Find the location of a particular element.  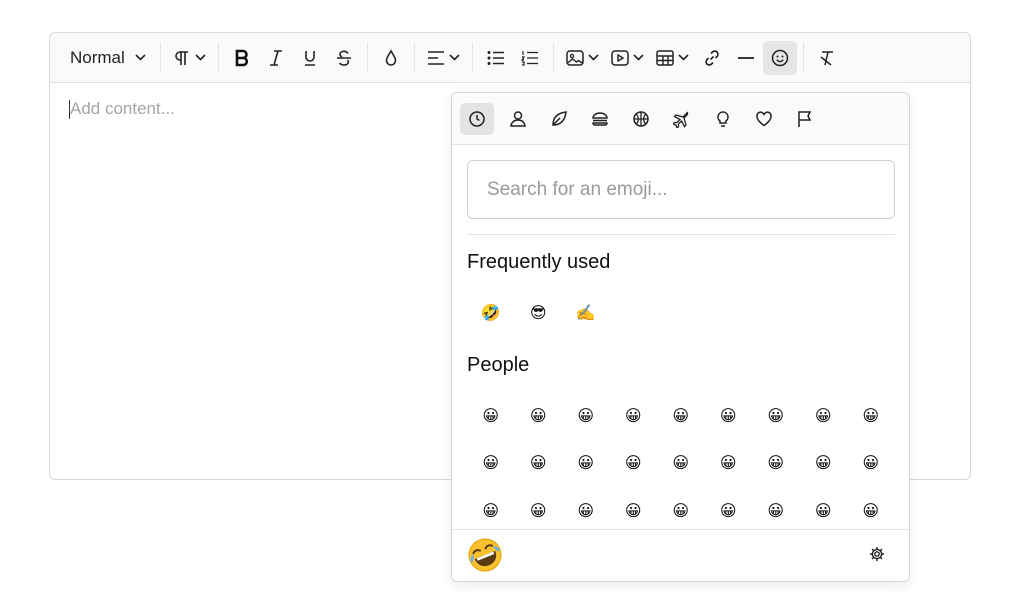

bullet-list-button is located at coordinates (496, 58).